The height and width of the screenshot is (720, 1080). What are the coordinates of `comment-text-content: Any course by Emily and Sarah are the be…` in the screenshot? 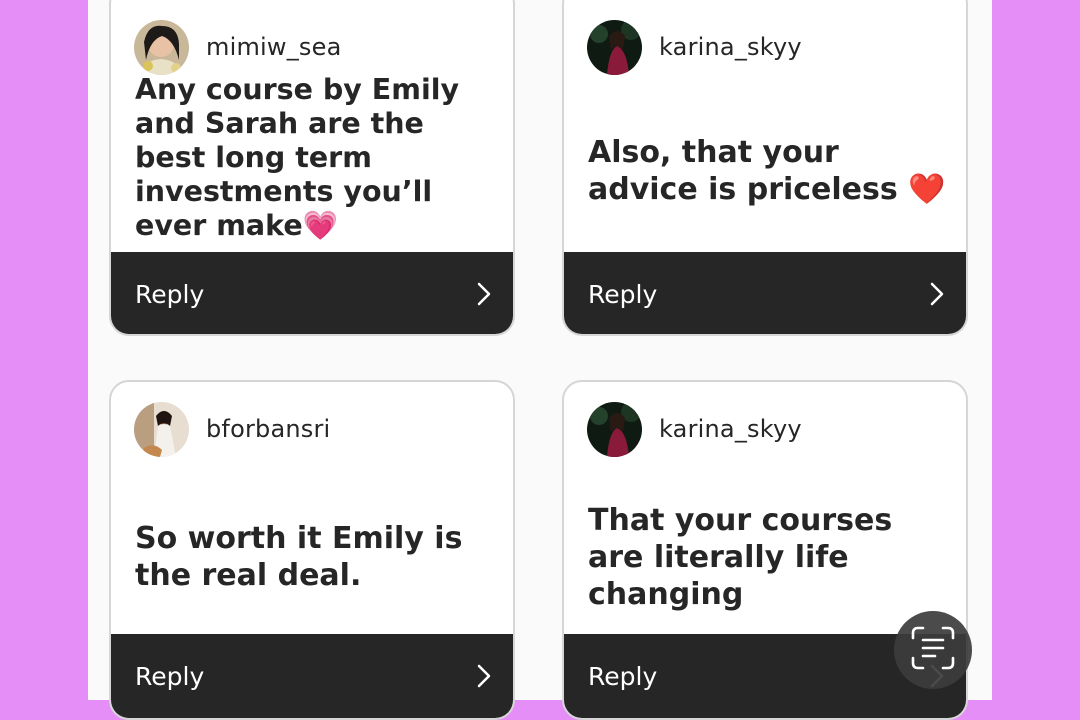 It's located at (297, 157).